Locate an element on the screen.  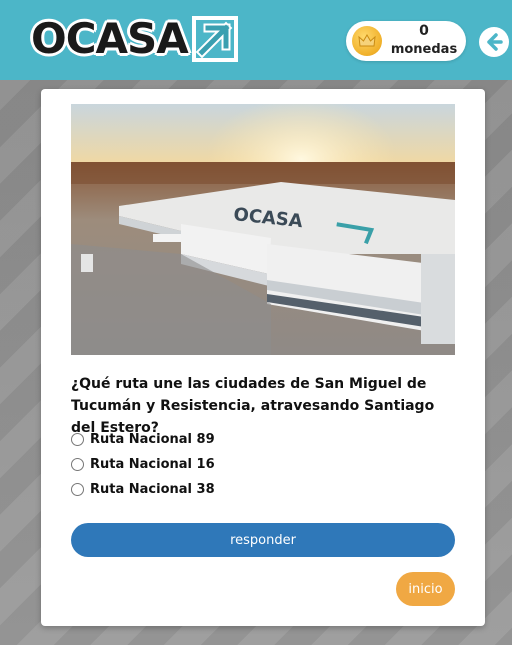
option-2: Ruta Nacional 16 is located at coordinates (143, 464).